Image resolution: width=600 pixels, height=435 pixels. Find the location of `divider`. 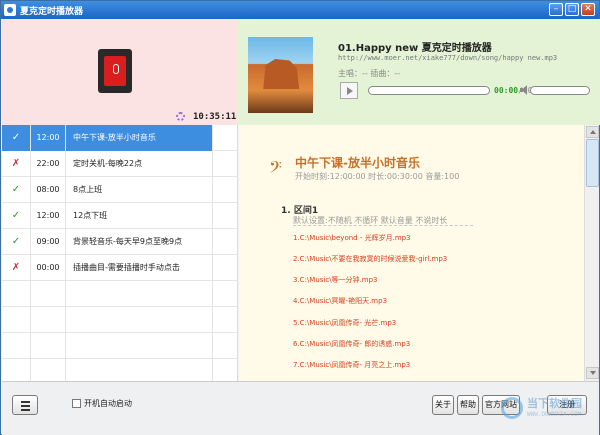

divider is located at coordinates (383, 225).